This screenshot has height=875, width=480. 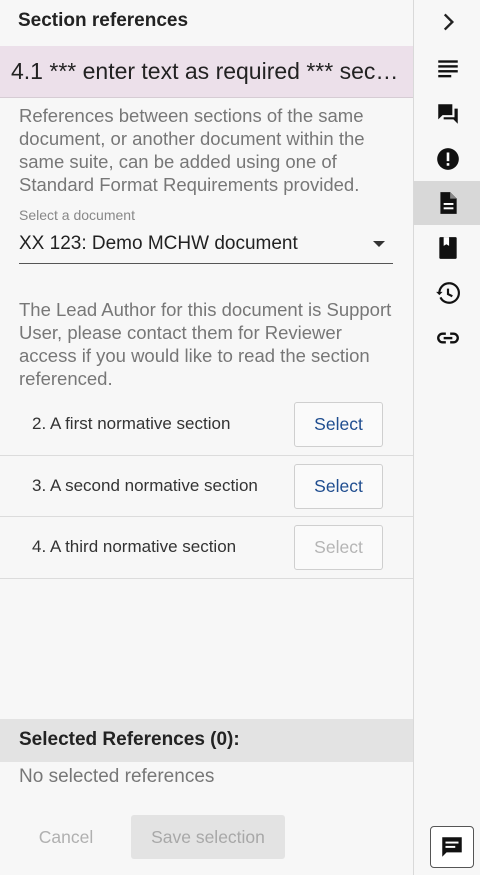 What do you see at coordinates (131, 423) in the screenshot?
I see `section-label: 2. A first normative section` at bounding box center [131, 423].